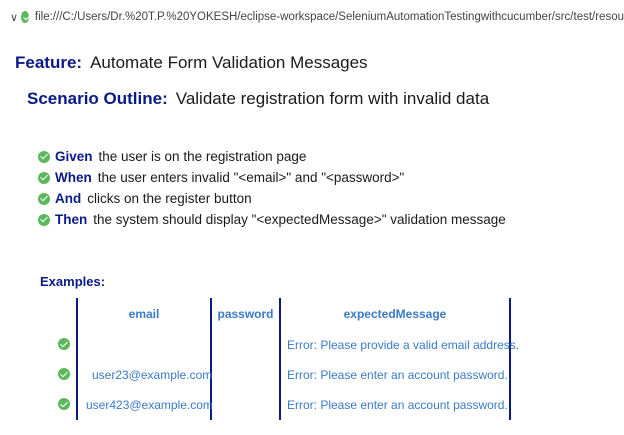 The height and width of the screenshot is (435, 624). I want to click on step-text: the user is on the registration page, so click(202, 156).